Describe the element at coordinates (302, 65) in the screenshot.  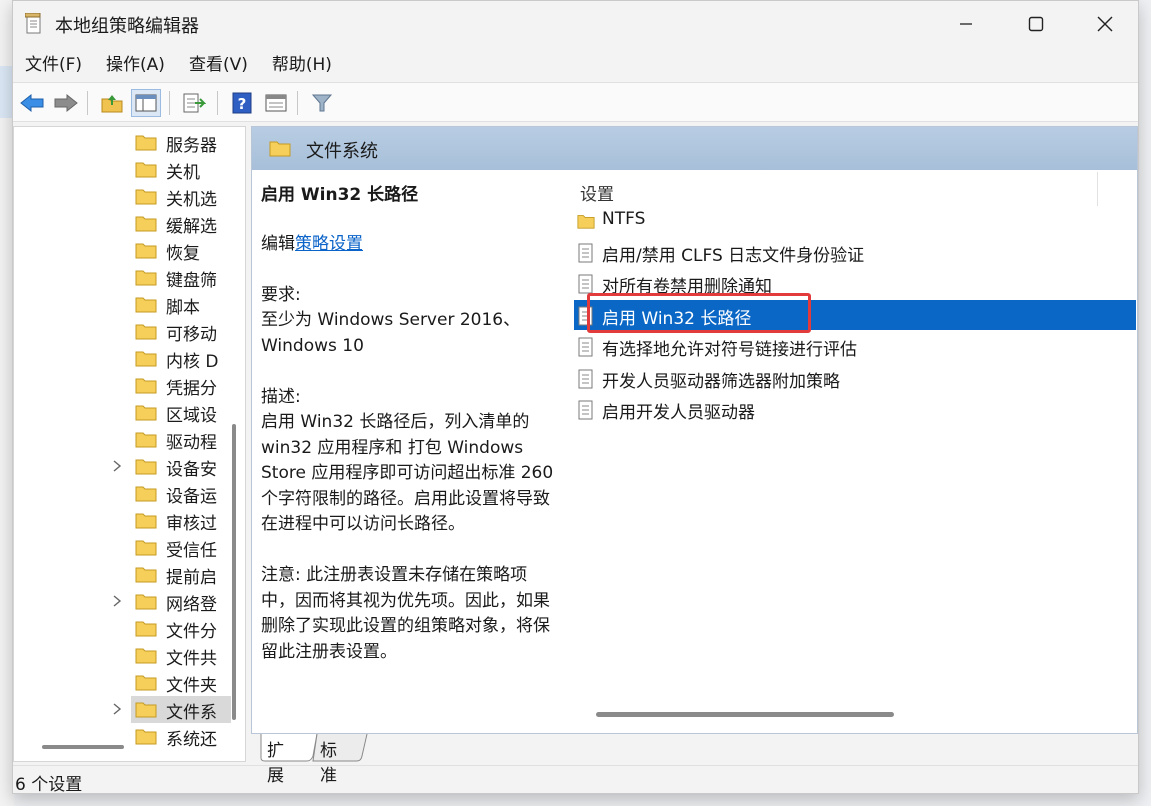
I see `menu-help: 帮助(H)` at that location.